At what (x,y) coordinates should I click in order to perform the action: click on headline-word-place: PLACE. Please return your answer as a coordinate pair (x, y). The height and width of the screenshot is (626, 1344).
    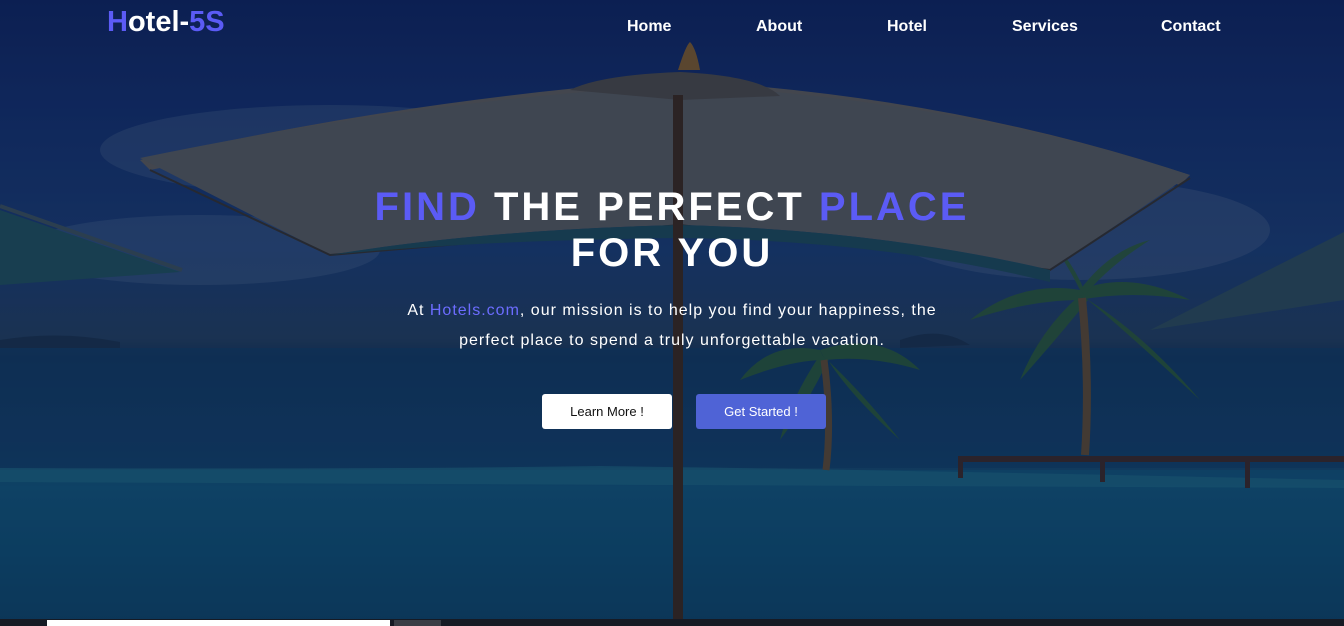
    Looking at the image, I should click on (894, 207).